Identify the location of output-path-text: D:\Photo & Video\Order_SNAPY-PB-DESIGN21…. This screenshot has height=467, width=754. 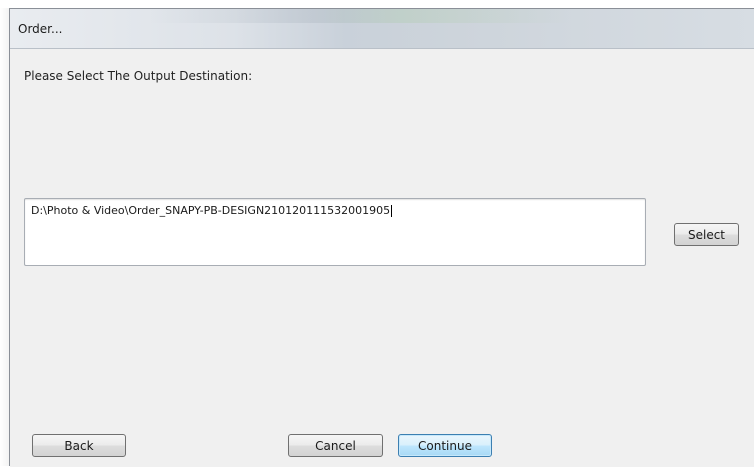
(211, 210).